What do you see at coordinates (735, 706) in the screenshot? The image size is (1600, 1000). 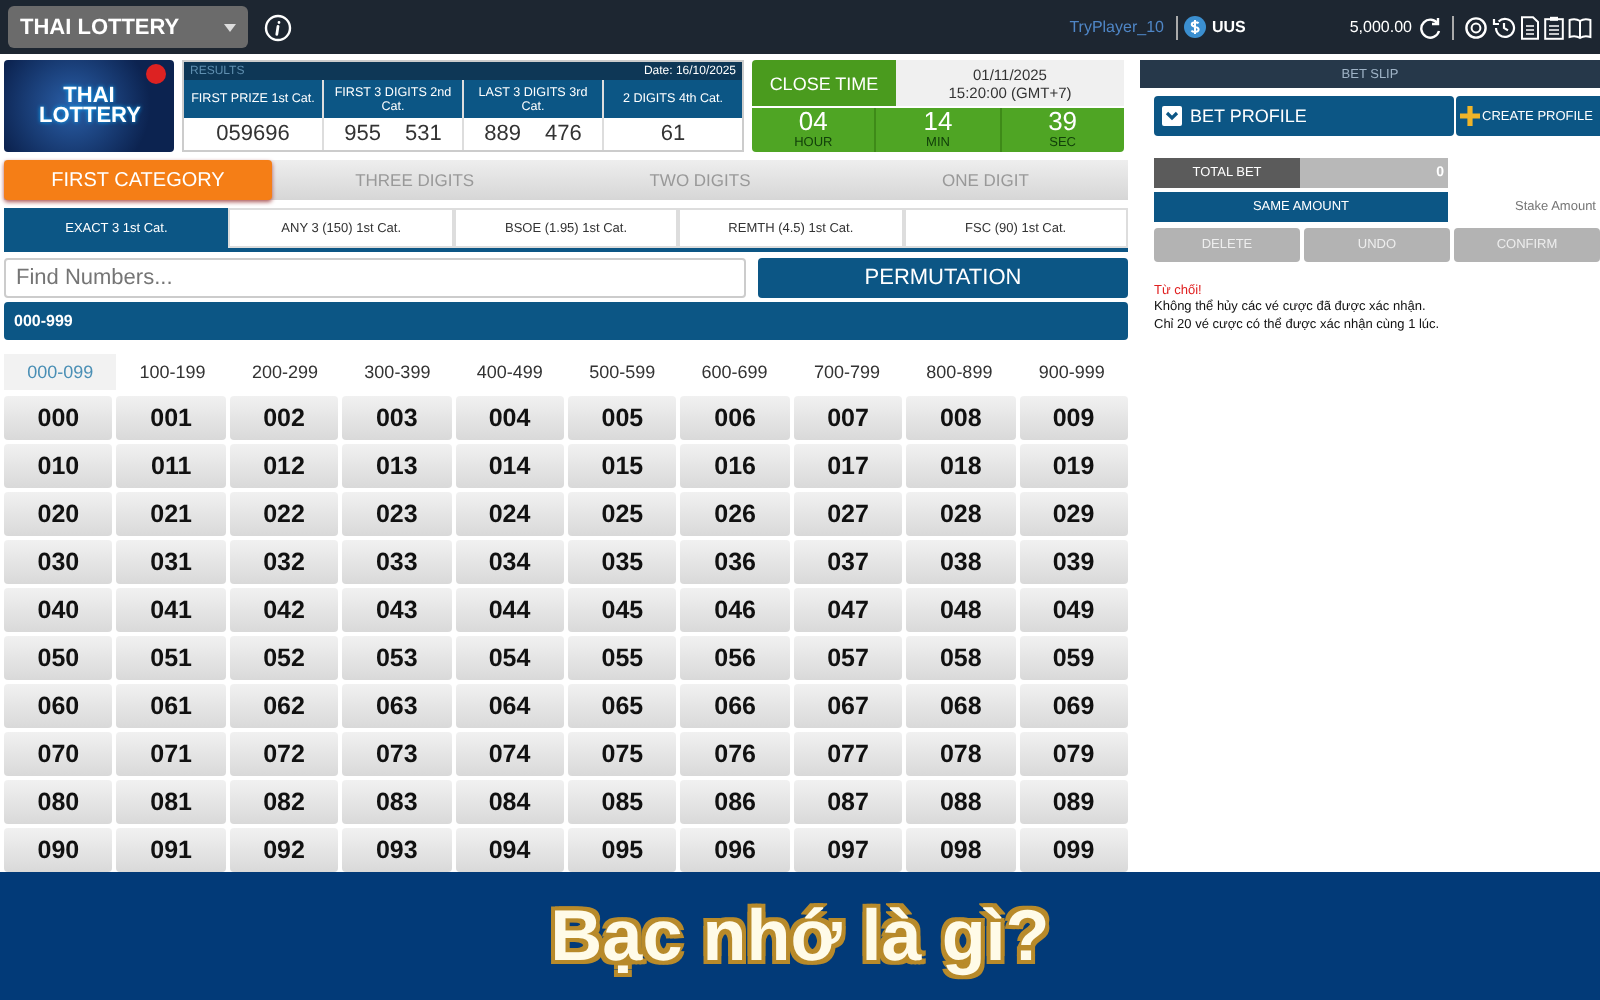 I see `number-button: 066` at bounding box center [735, 706].